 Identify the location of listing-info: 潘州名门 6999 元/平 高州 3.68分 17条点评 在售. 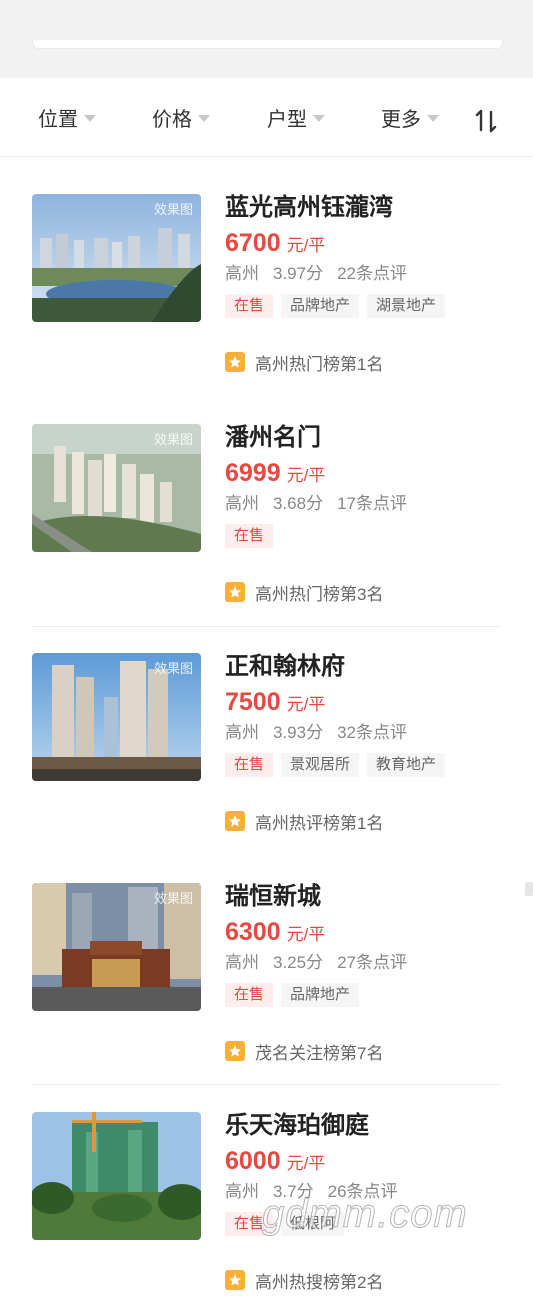
(363, 486).